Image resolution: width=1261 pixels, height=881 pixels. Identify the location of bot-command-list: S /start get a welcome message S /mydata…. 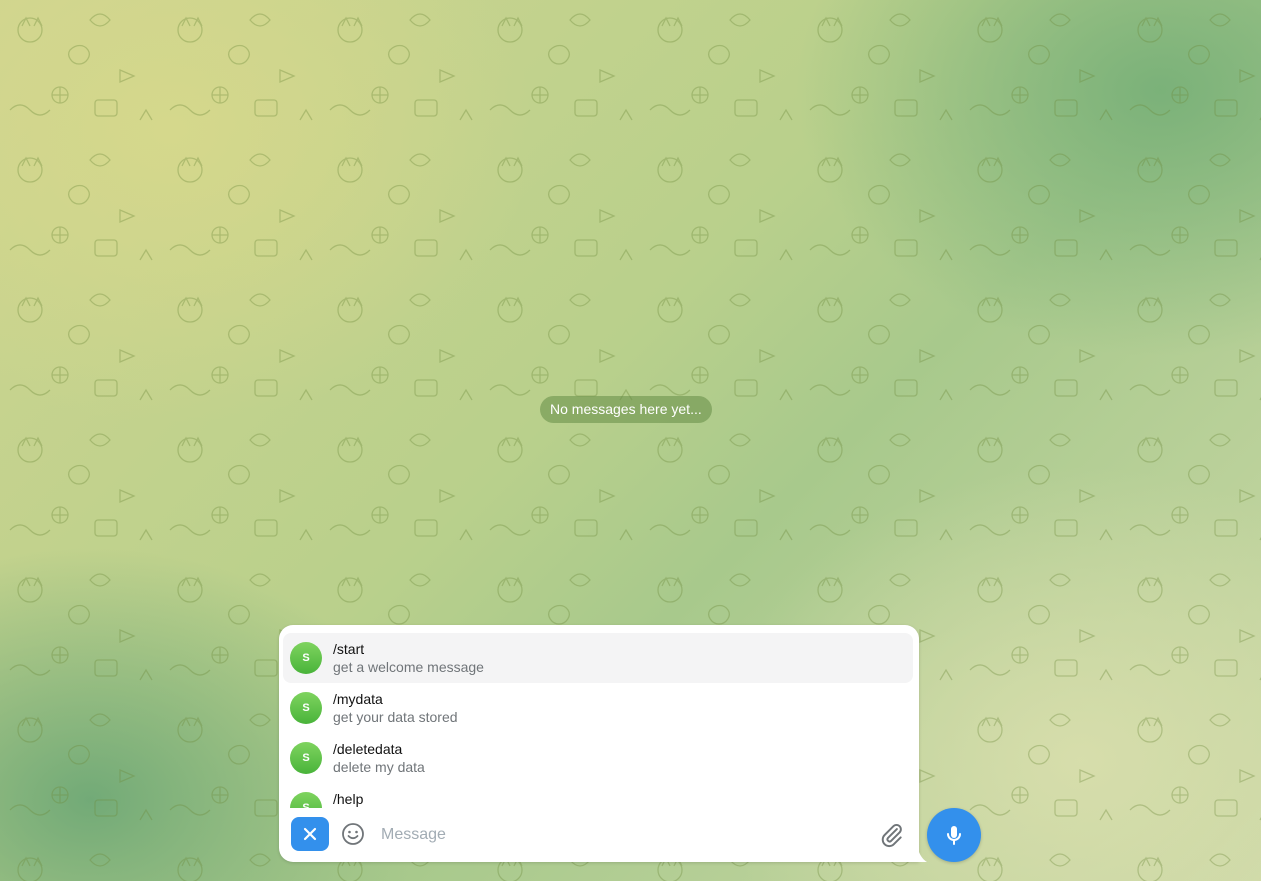
(598, 720).